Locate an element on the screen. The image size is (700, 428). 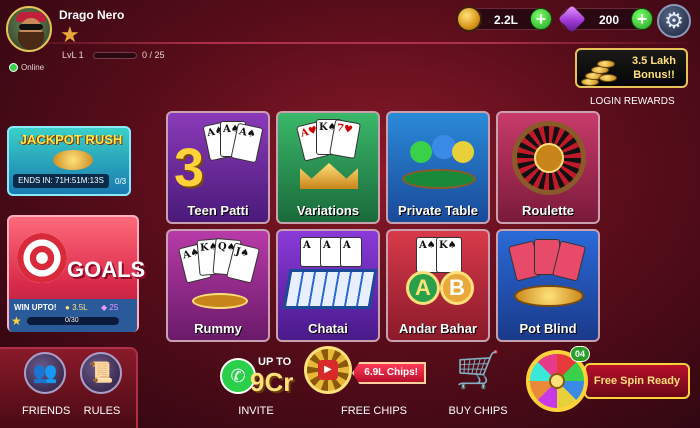
coin-icon is located at coordinates (469, 19).